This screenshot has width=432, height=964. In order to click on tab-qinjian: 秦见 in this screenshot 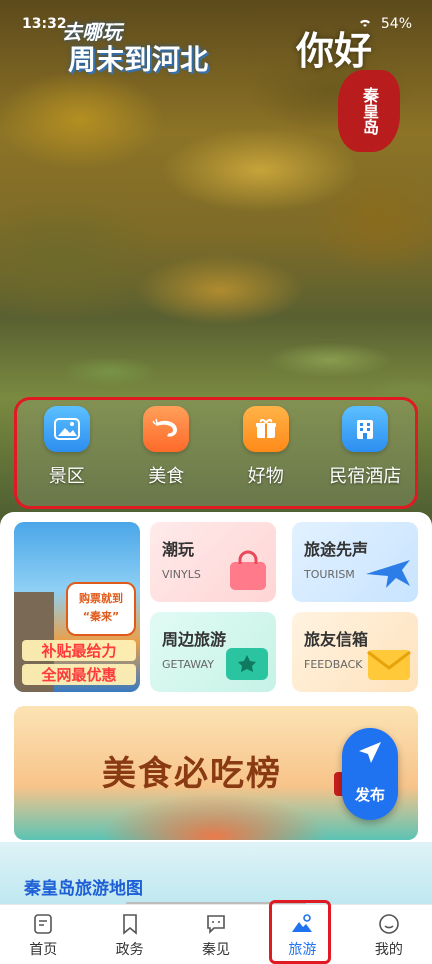, I will do `click(216, 934)`.